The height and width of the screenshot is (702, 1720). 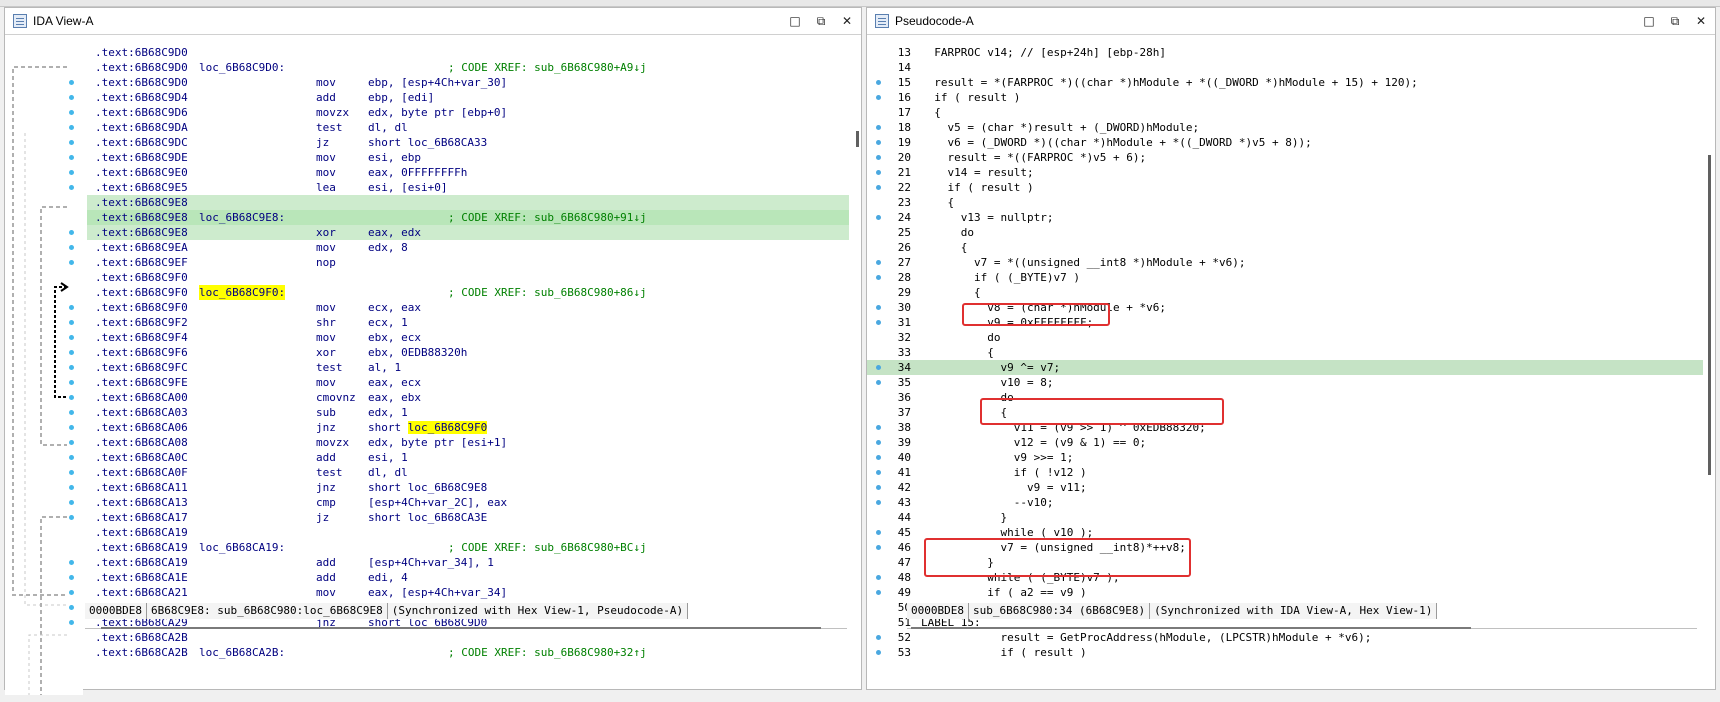 I want to click on asm-operands: ebp, [edi], so click(x=401, y=97).